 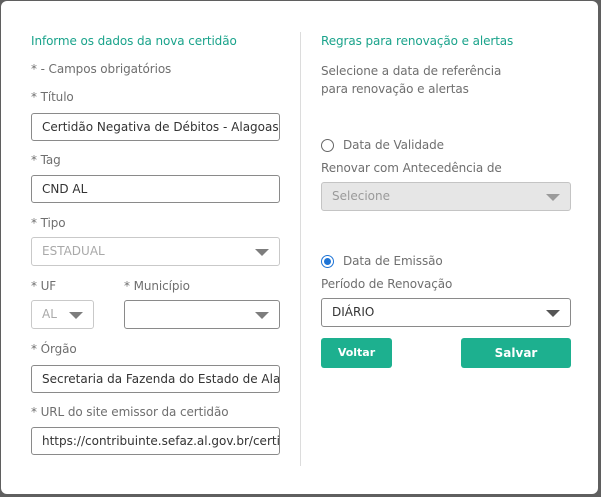 What do you see at coordinates (353, 312) in the screenshot?
I see `periodo-select-value: DIÁRIO` at bounding box center [353, 312].